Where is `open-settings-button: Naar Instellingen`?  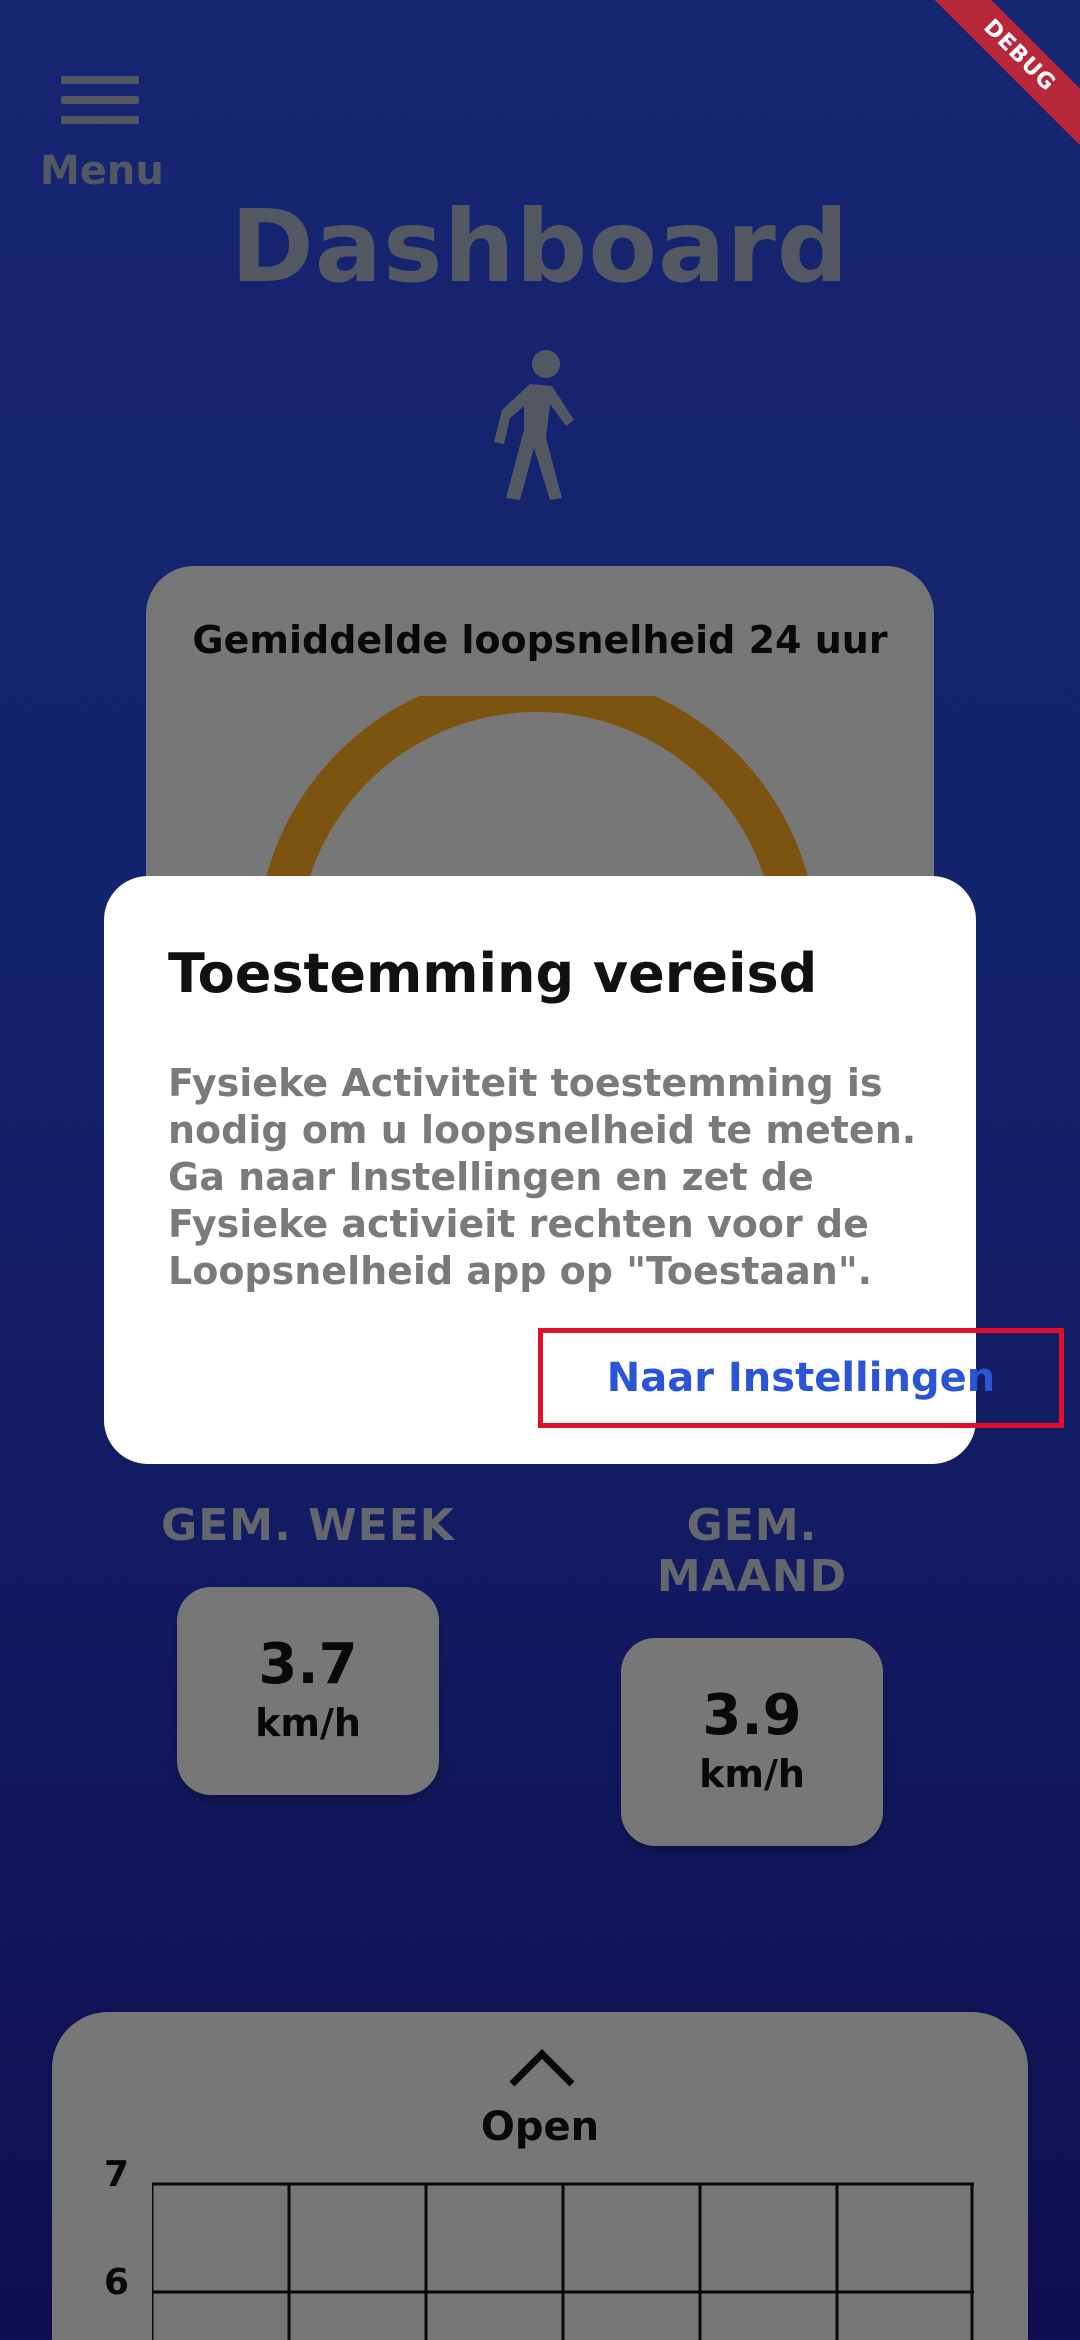
open-settings-button: Naar Instellingen is located at coordinates (801, 1378).